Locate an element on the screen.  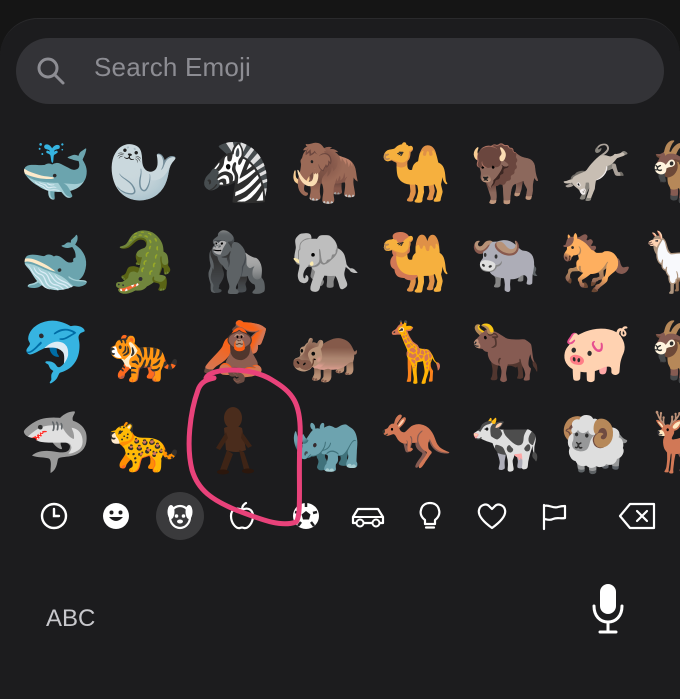
search-bar: Search Emoji is located at coordinates (340, 71).